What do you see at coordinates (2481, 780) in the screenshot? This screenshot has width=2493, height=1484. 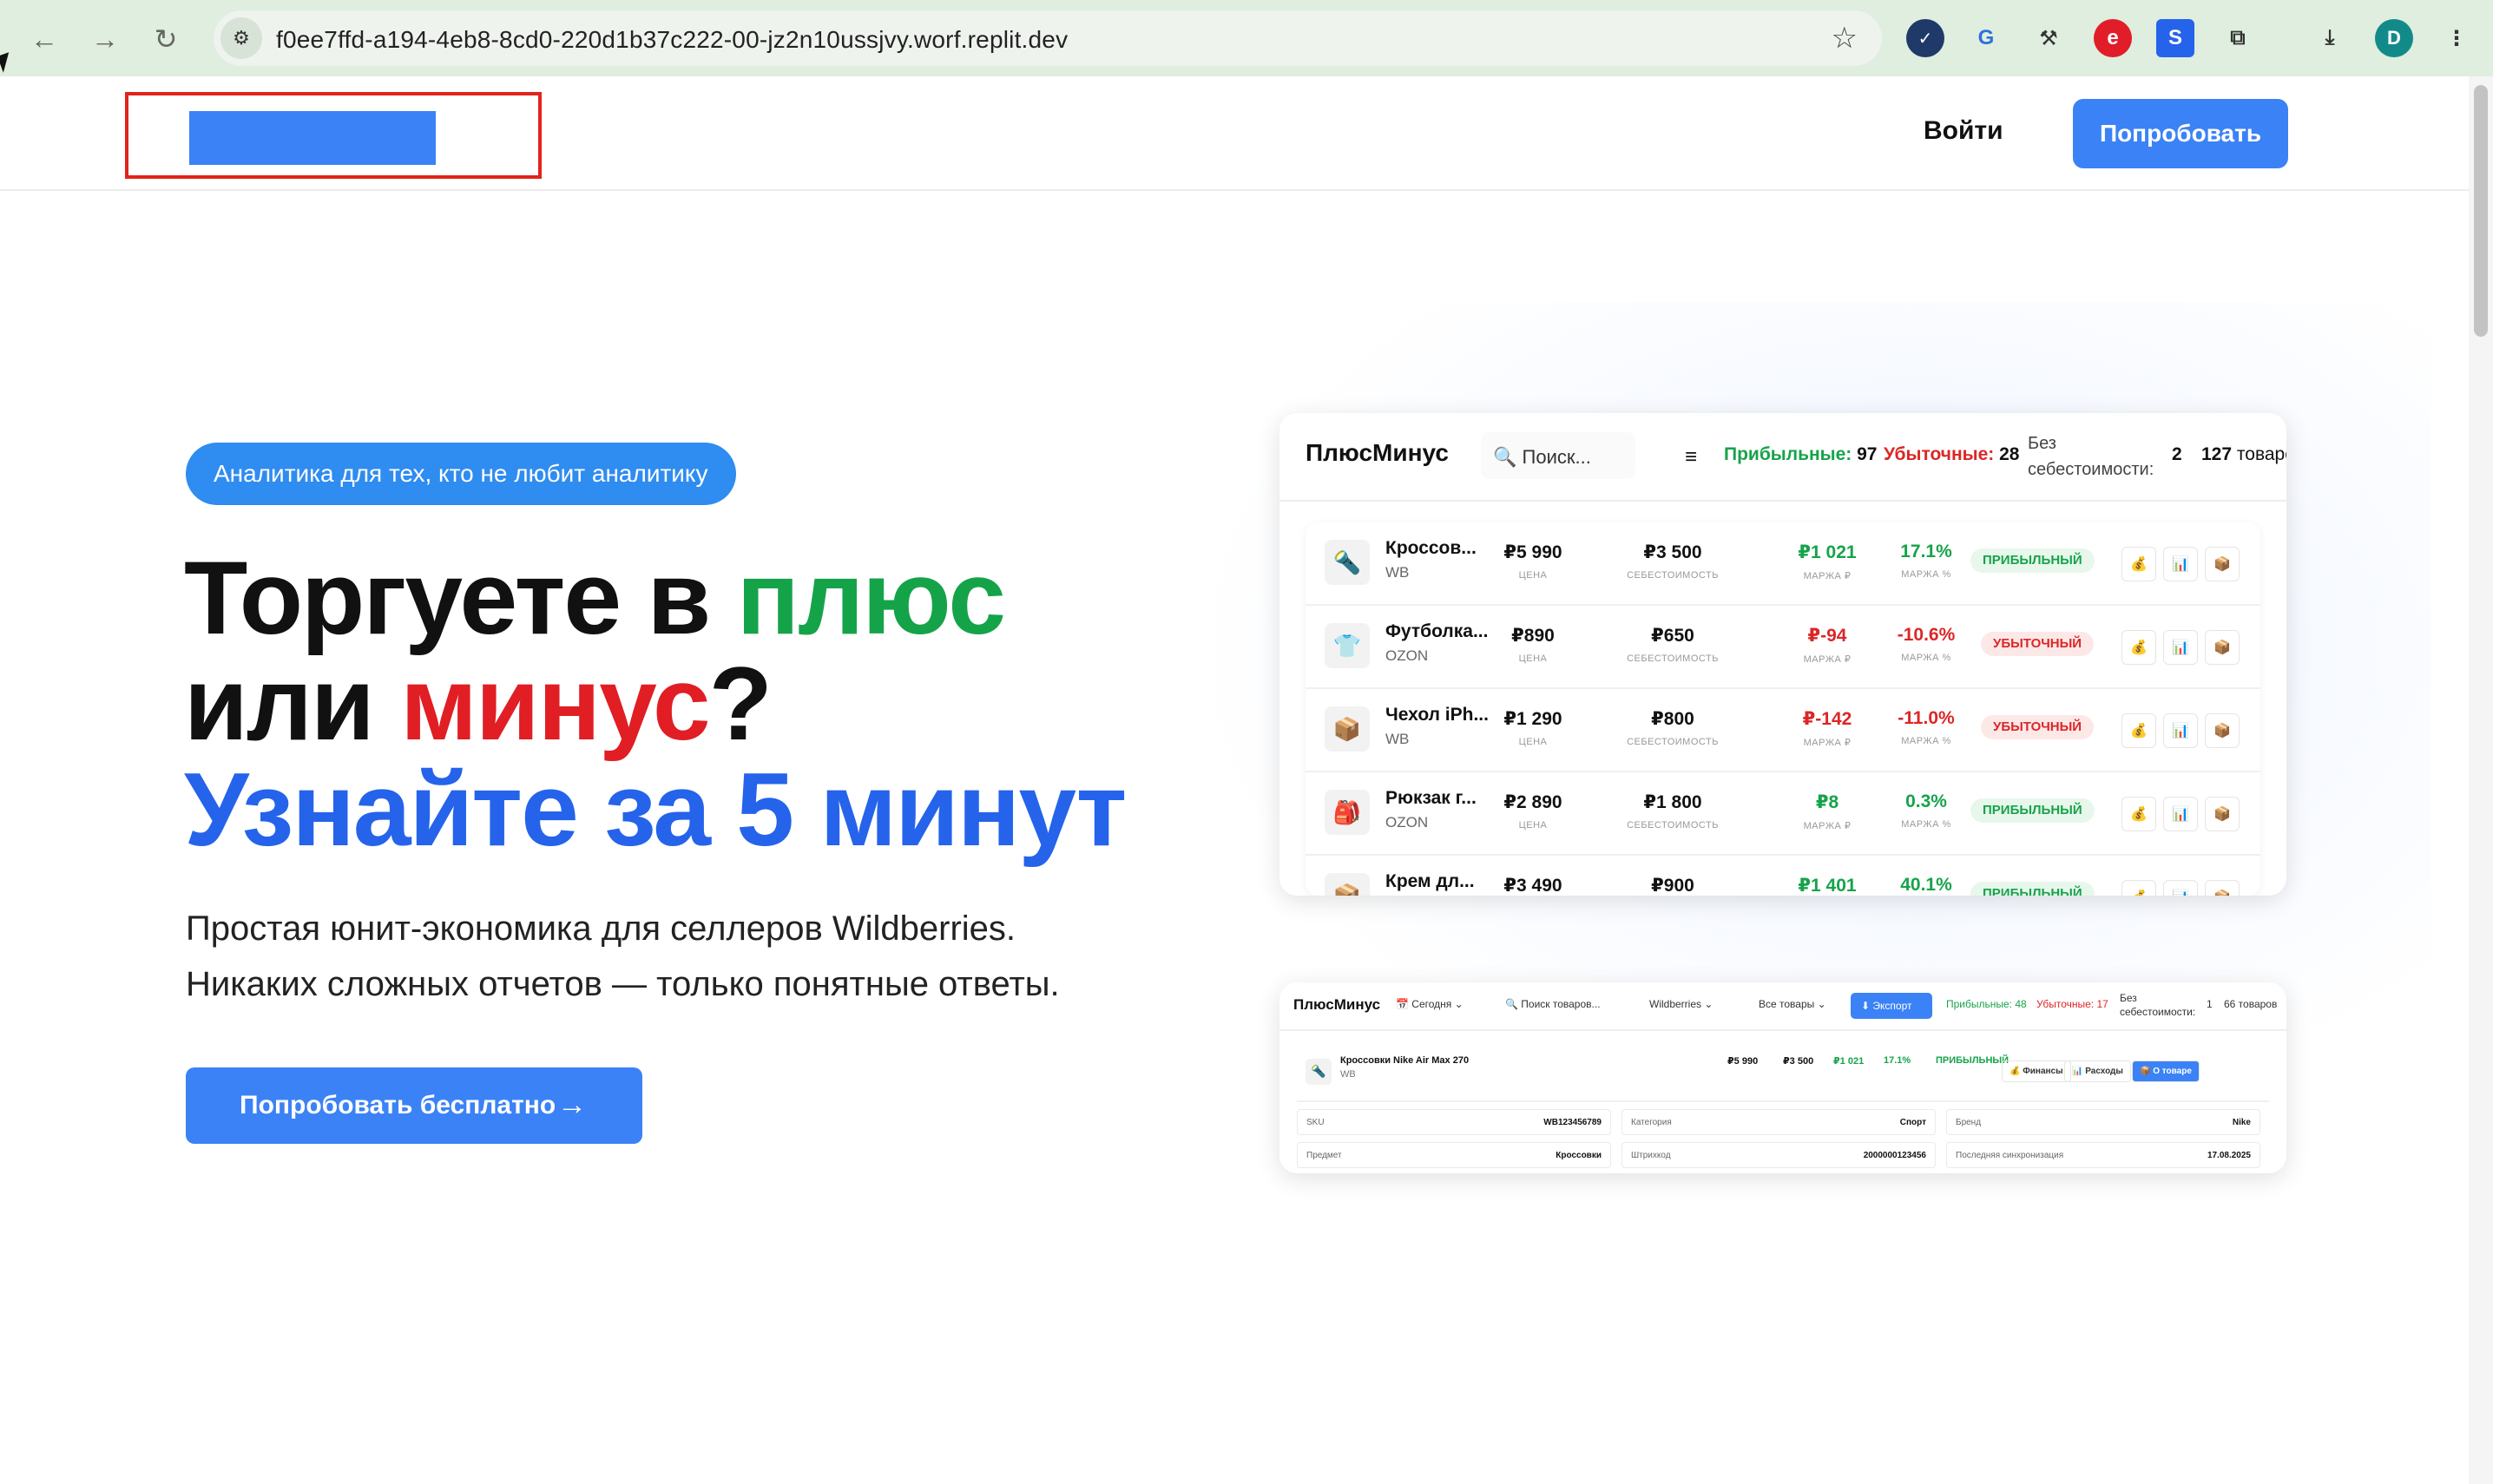 I see `page-scrollbar` at bounding box center [2481, 780].